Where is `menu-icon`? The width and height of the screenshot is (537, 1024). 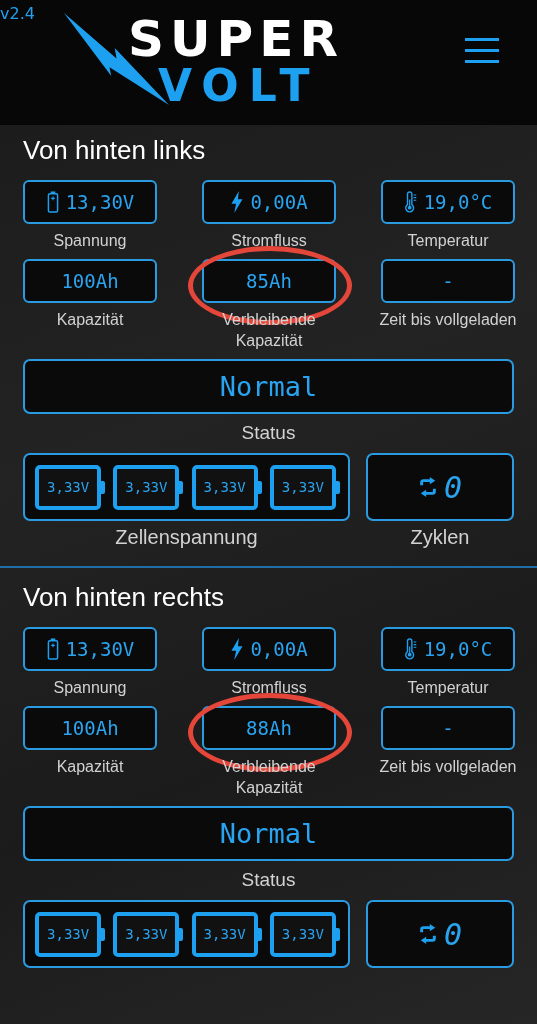
menu-icon is located at coordinates (482, 51).